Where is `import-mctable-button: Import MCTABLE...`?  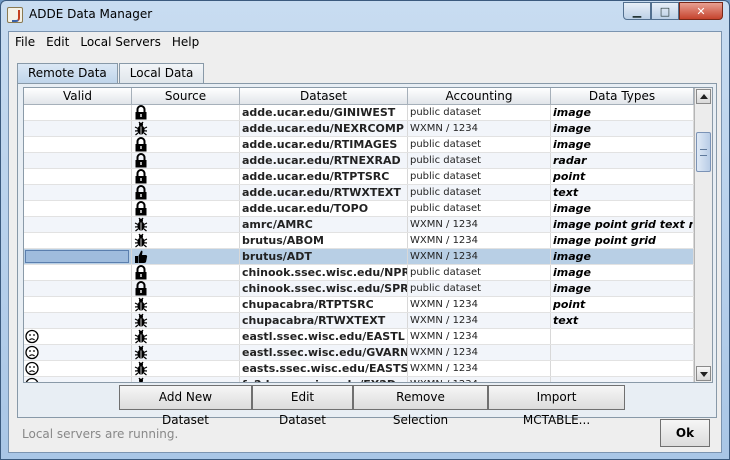
import-mctable-button: Import MCTABLE... is located at coordinates (556, 406).